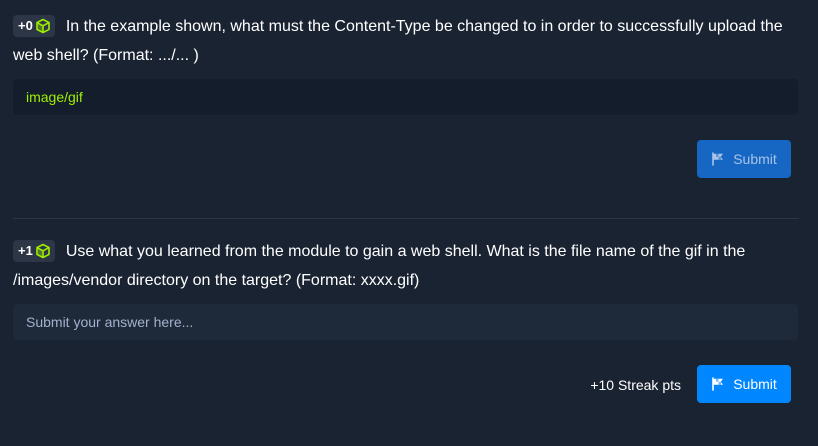  Describe the element at coordinates (755, 159) in the screenshot. I see `submit-button-1-label: Submit` at that location.